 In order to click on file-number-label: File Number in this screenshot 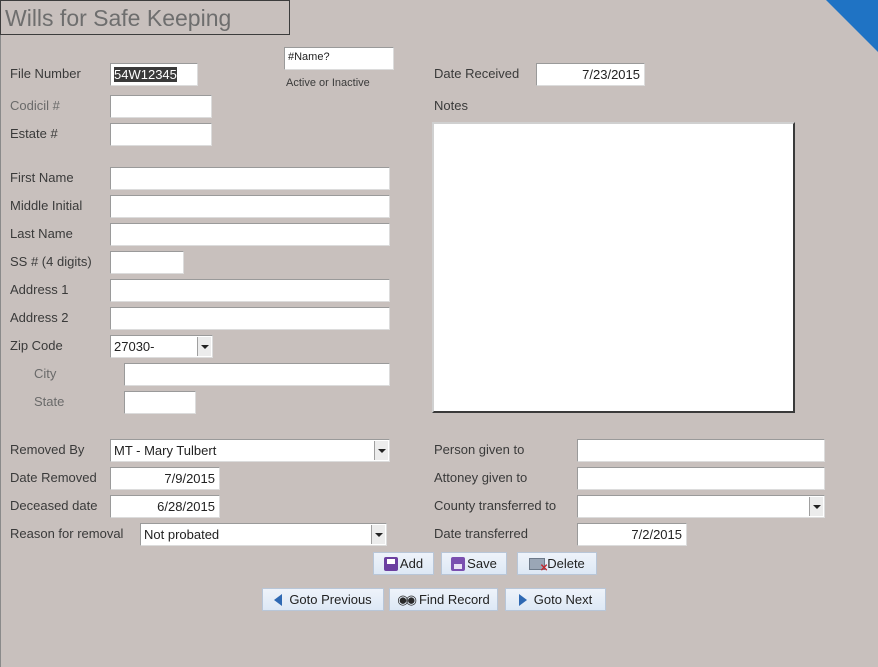, I will do `click(45, 73)`.